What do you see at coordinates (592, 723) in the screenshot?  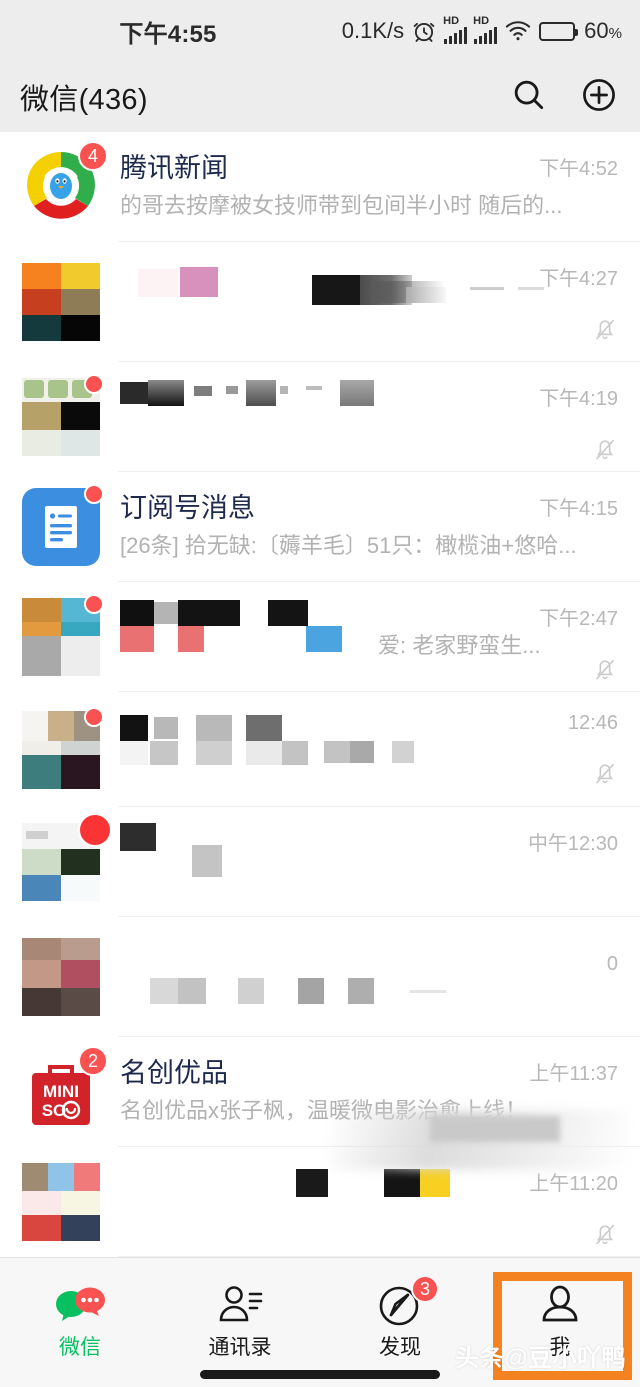 I see `chat-time: 12:46` at bounding box center [592, 723].